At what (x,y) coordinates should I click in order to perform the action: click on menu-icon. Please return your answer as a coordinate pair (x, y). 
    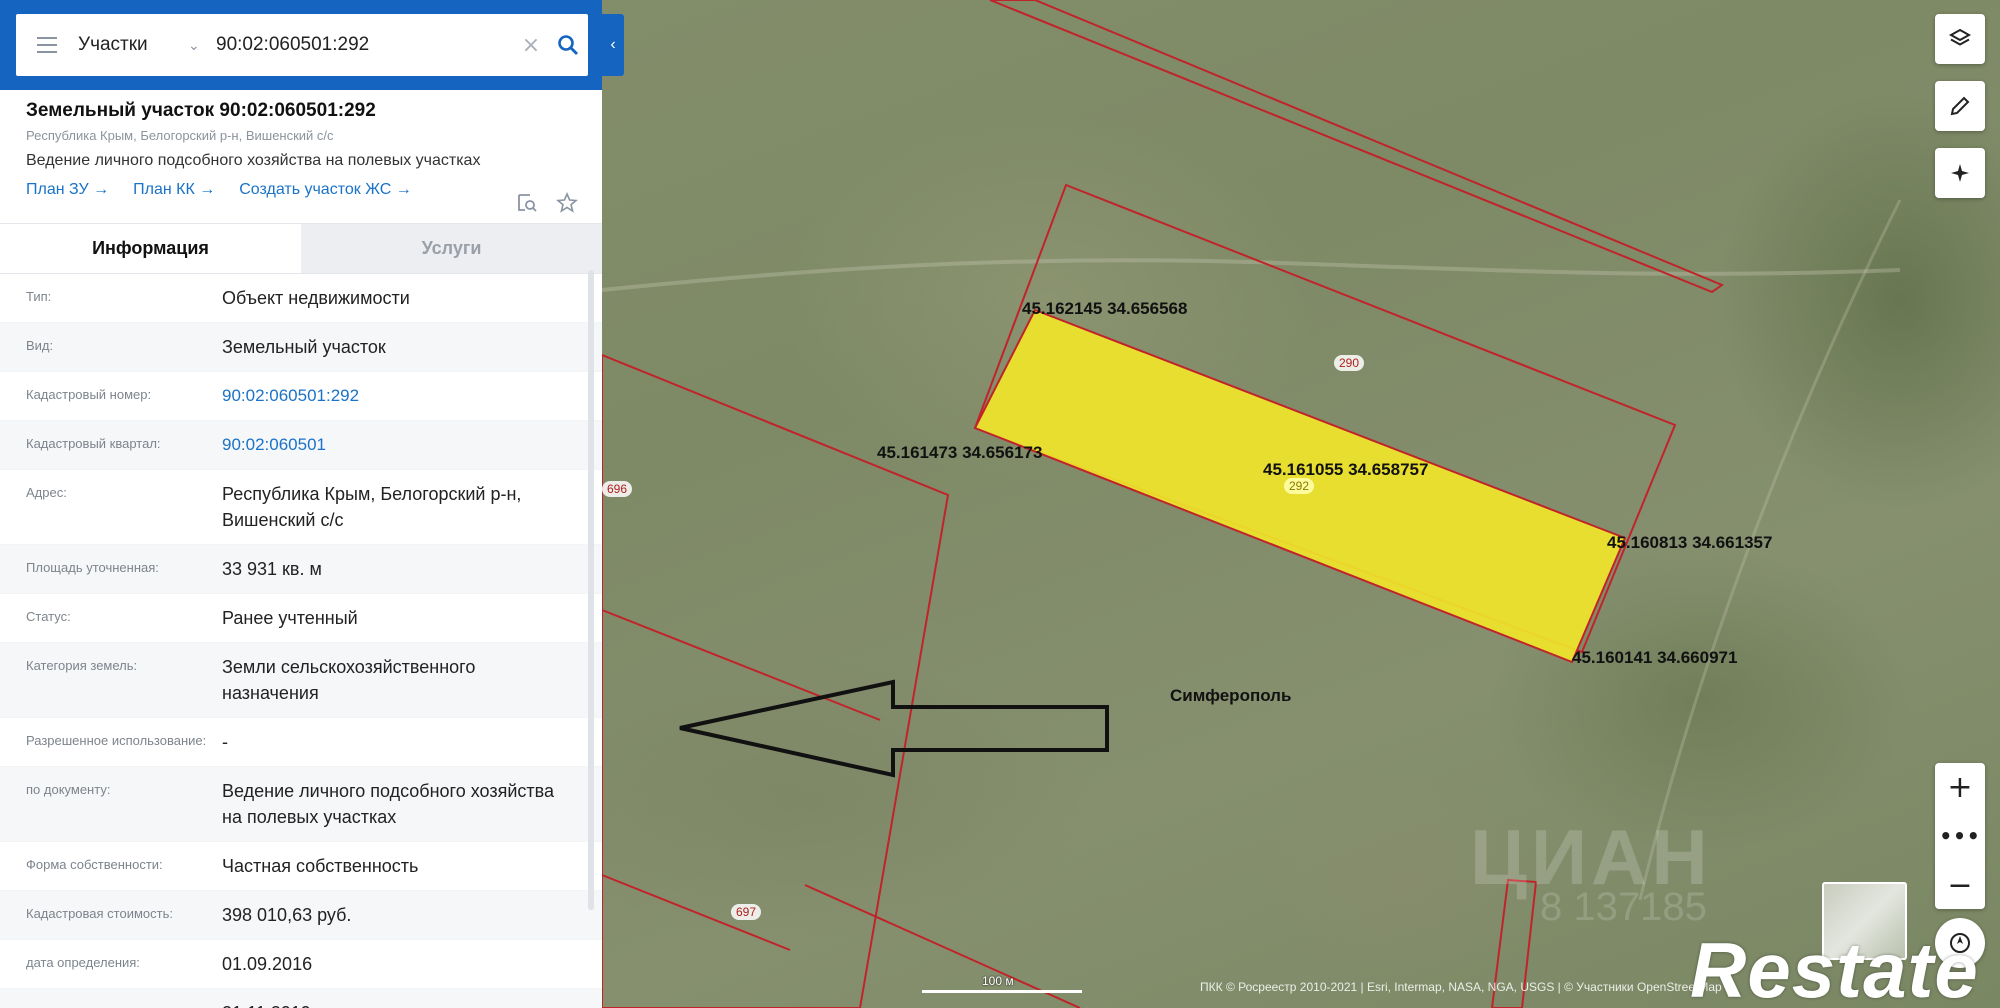
    Looking at the image, I should click on (47, 45).